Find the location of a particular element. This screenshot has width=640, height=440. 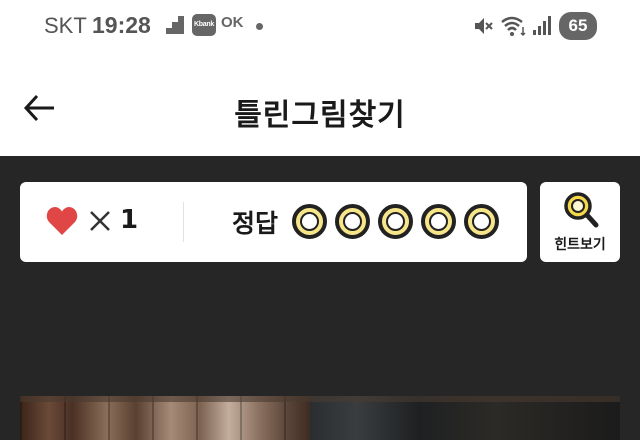

answer-circles is located at coordinates (395, 222).